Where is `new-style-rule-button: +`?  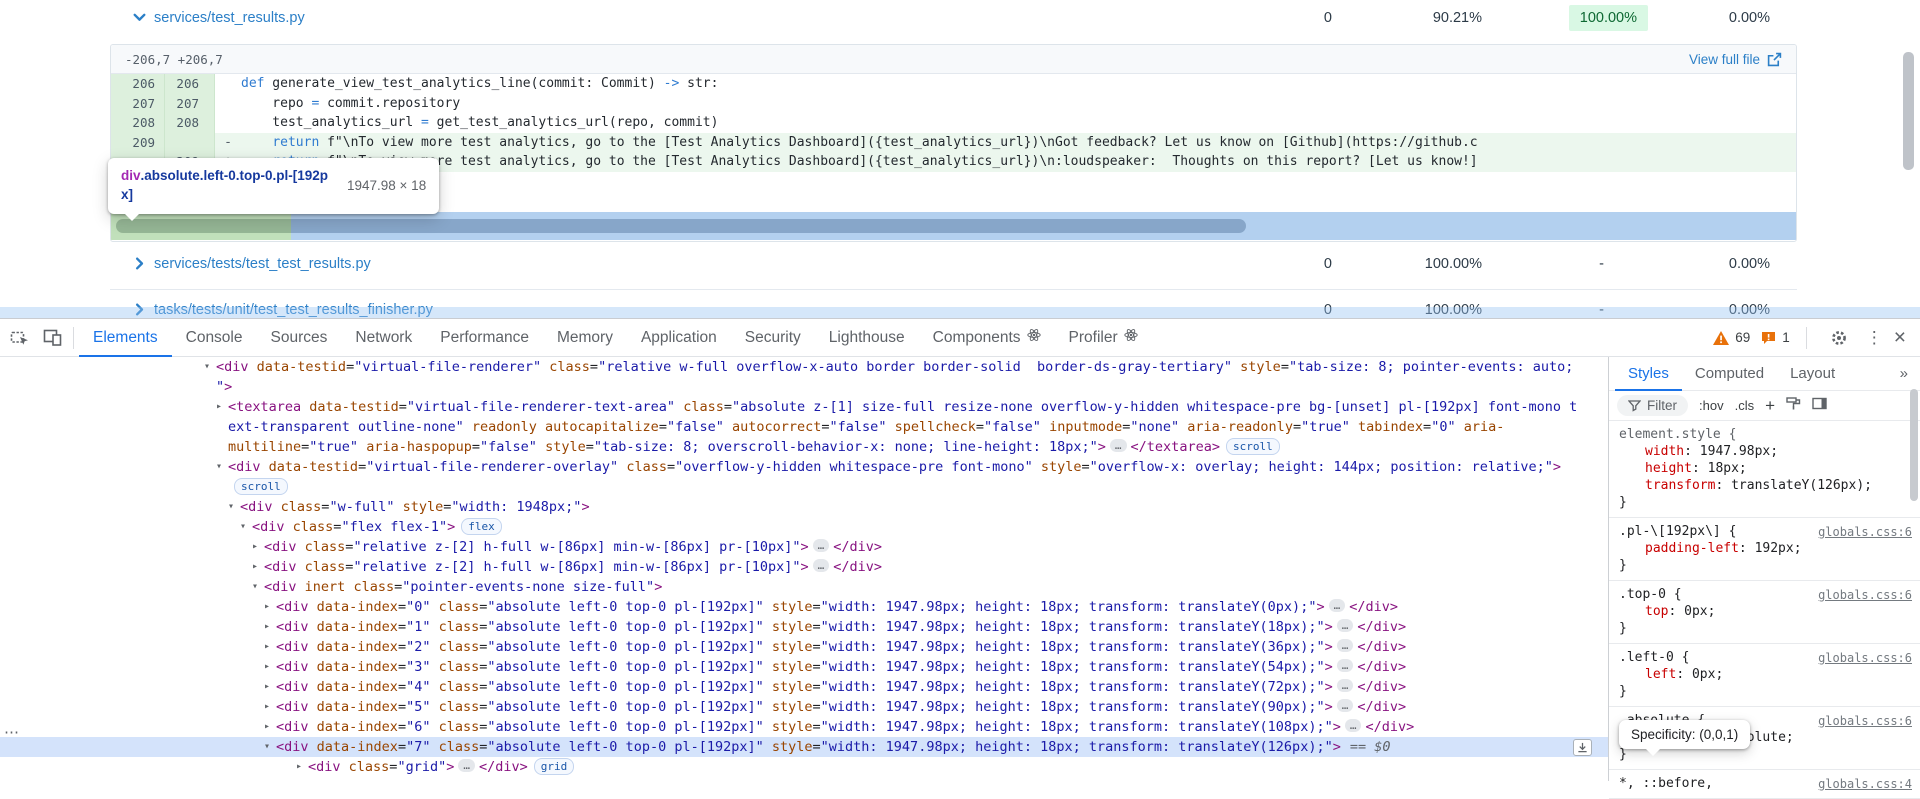
new-style-rule-button: + is located at coordinates (1770, 406).